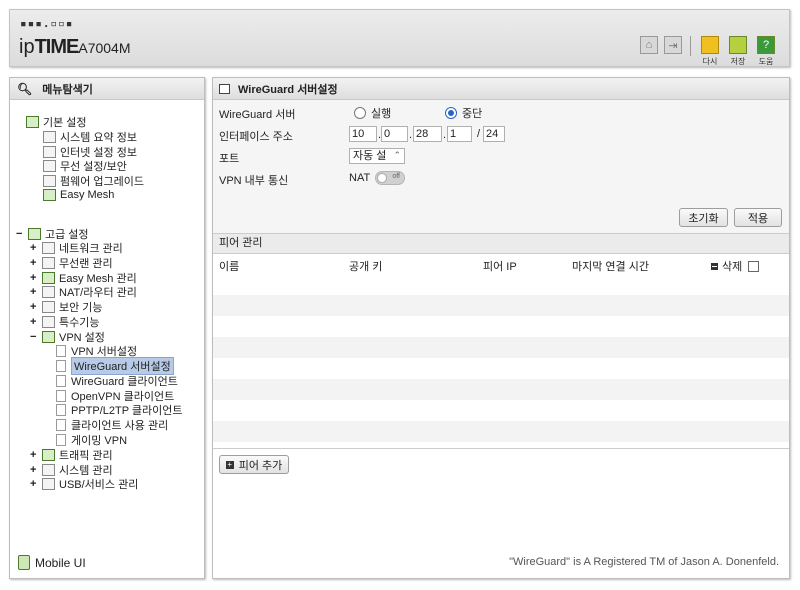  Describe the element at coordinates (366, 267) in the screenshot. I see `column-public-key: 공개 키` at that location.